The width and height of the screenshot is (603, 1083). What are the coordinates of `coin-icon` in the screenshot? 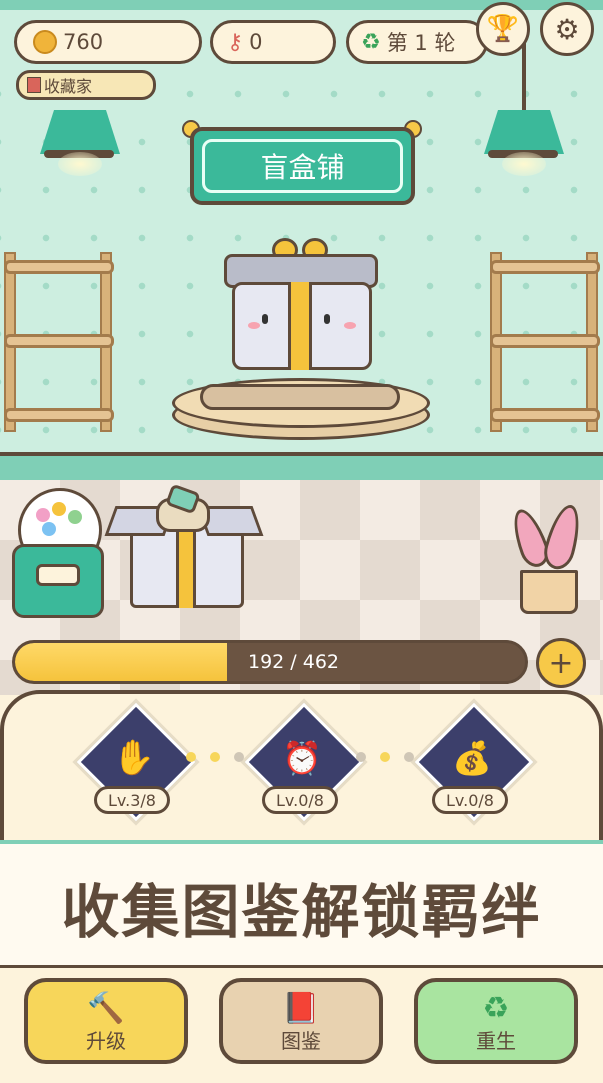 It's located at (45, 42).